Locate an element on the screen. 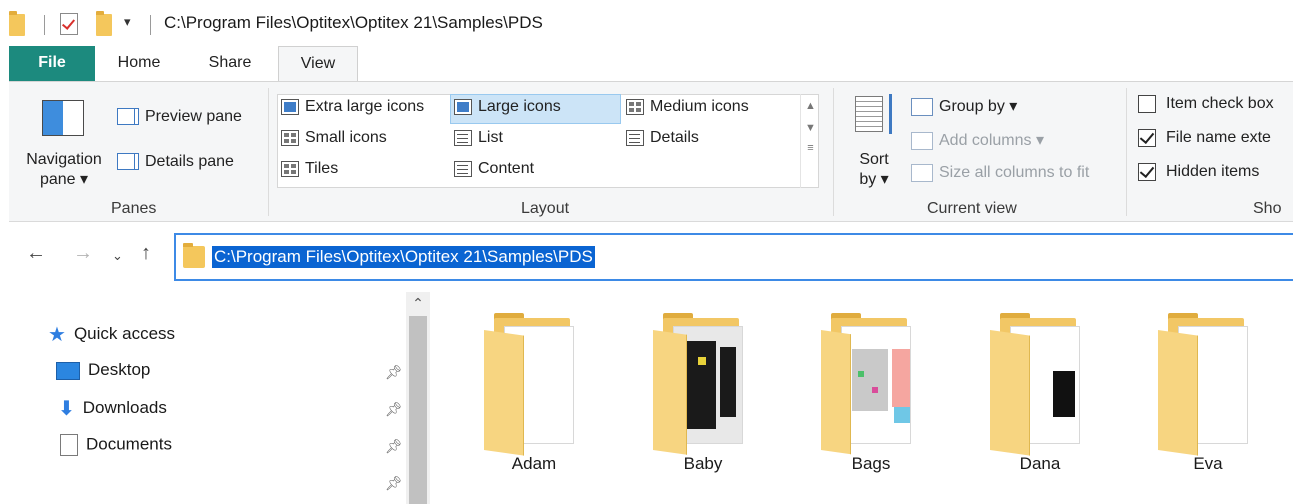  checkbox-label: Item check box is located at coordinates (1220, 104).